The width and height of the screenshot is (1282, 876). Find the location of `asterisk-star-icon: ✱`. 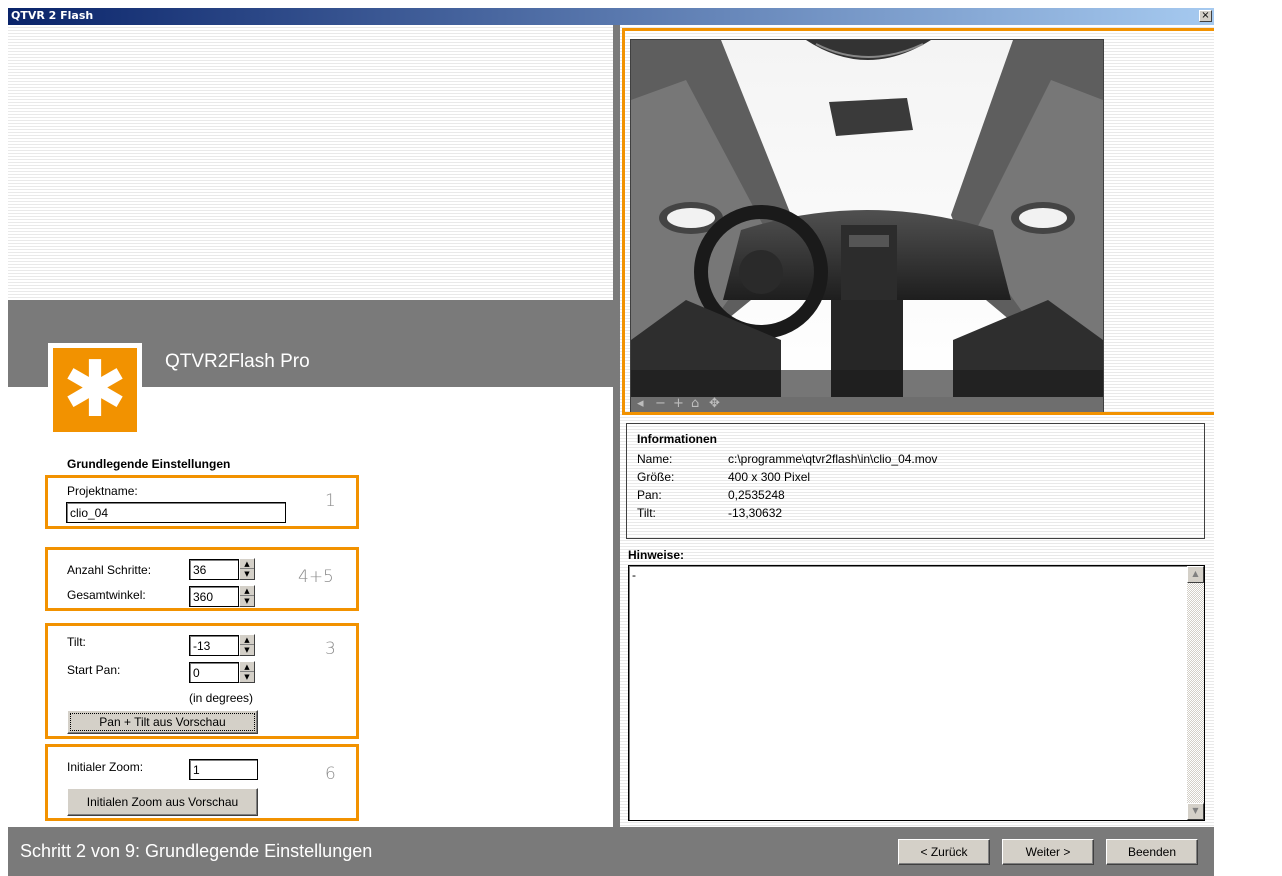

asterisk-star-icon: ✱ is located at coordinates (95, 390).